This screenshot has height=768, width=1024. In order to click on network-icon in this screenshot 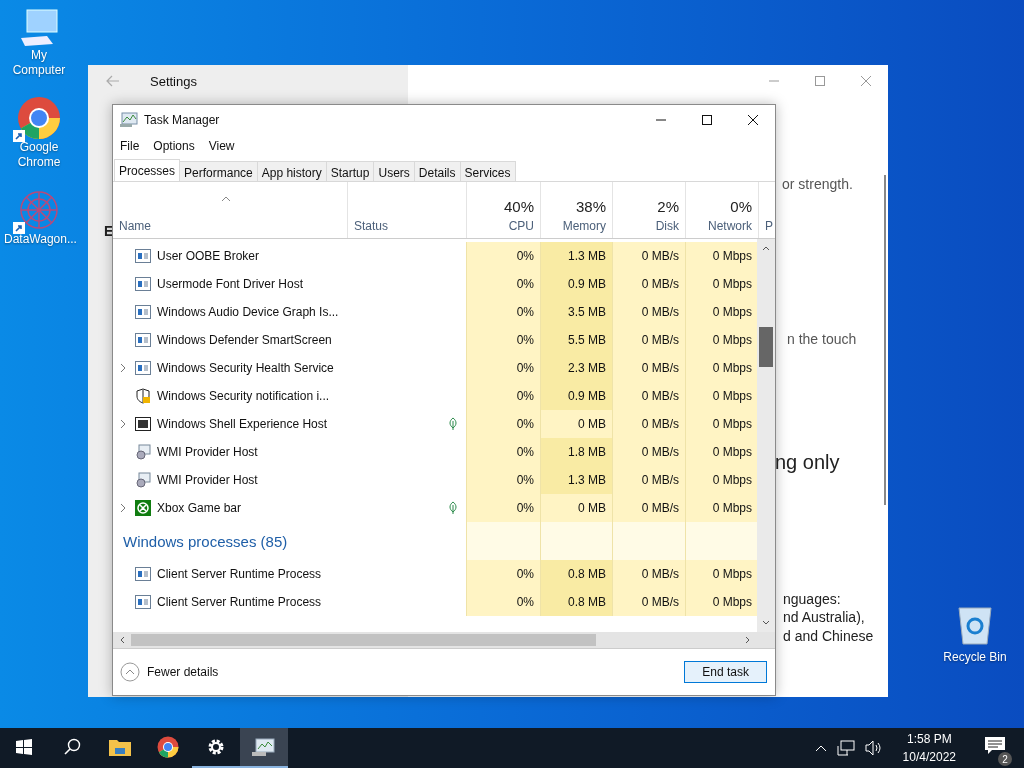, I will do `click(845, 748)`.